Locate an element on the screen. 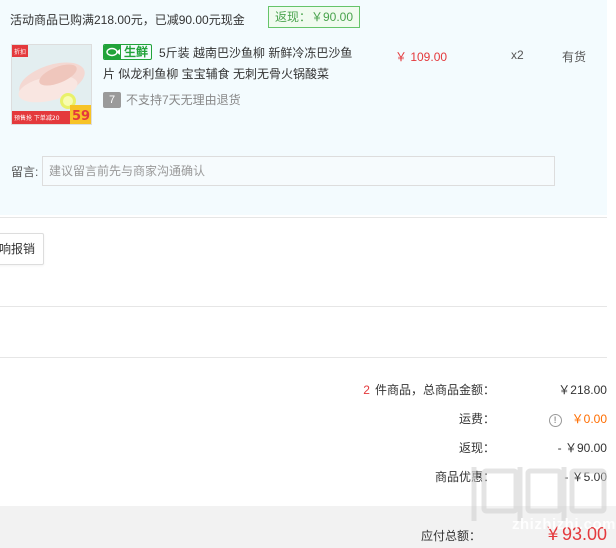  watermark-text: zhizhizhi.com is located at coordinates (564, 524).